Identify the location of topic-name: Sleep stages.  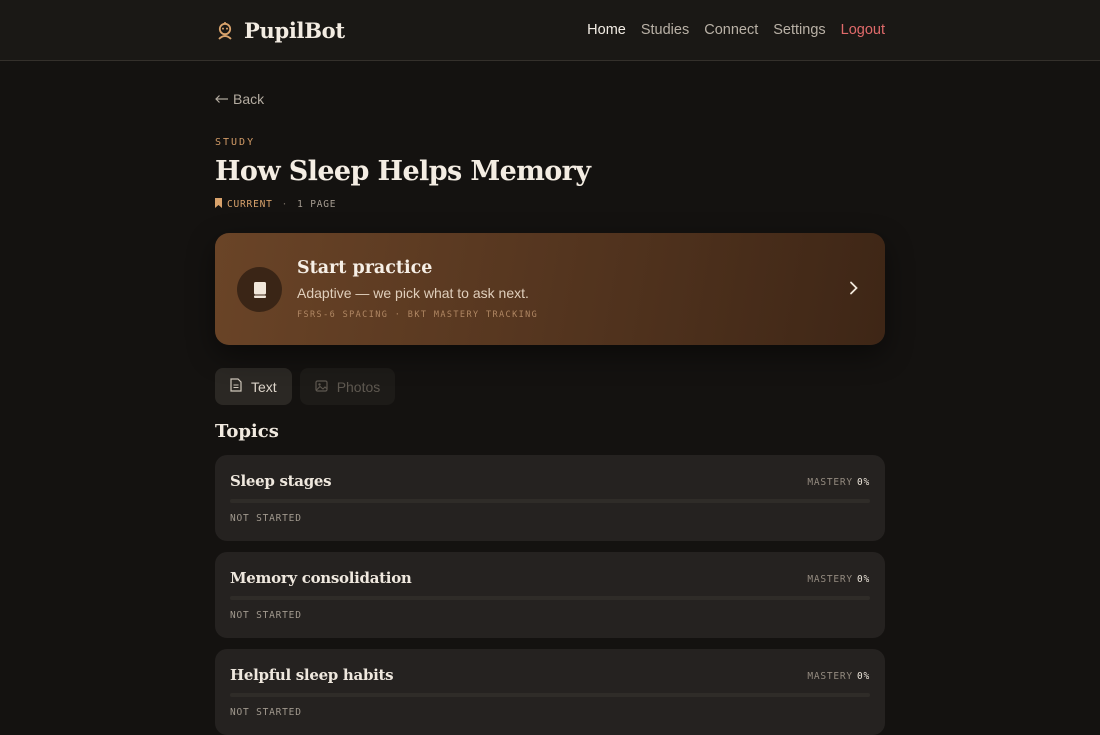
(281, 481).